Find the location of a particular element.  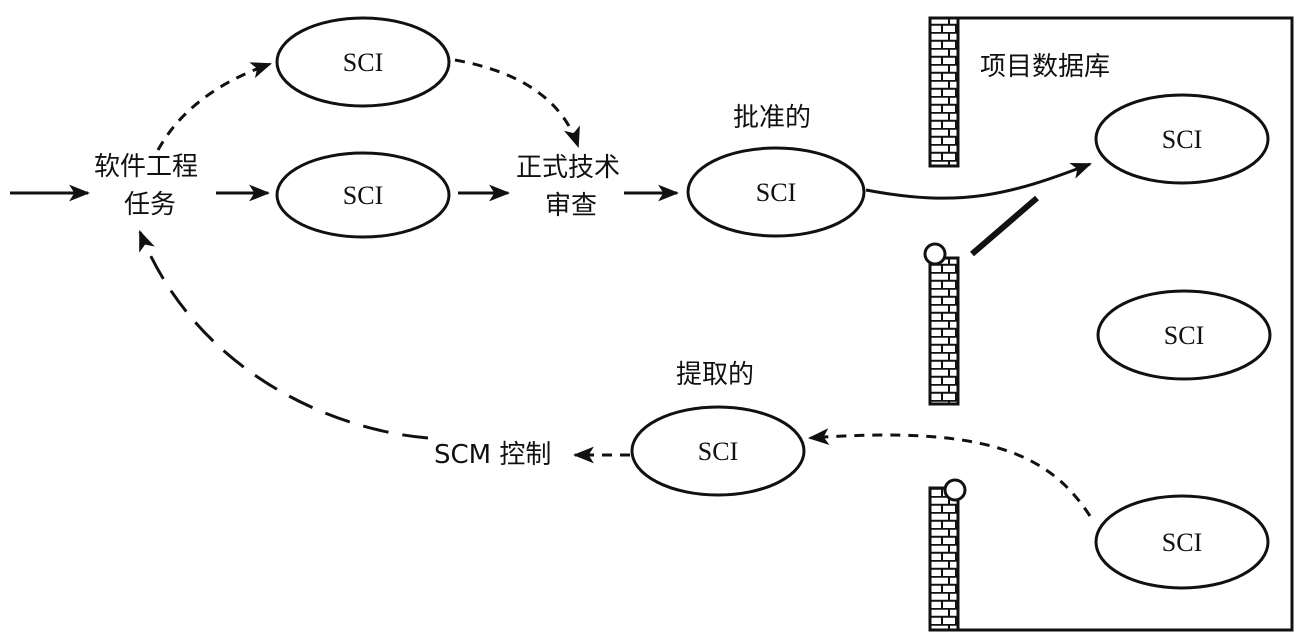

sci-node-approved-label: SCI is located at coordinates (776, 192).